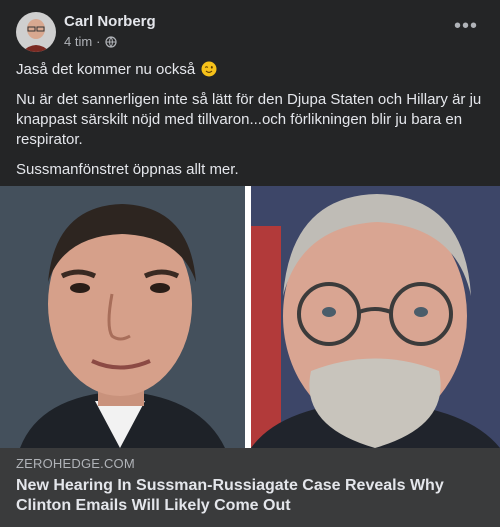  I want to click on globe-icon, so click(110, 41).